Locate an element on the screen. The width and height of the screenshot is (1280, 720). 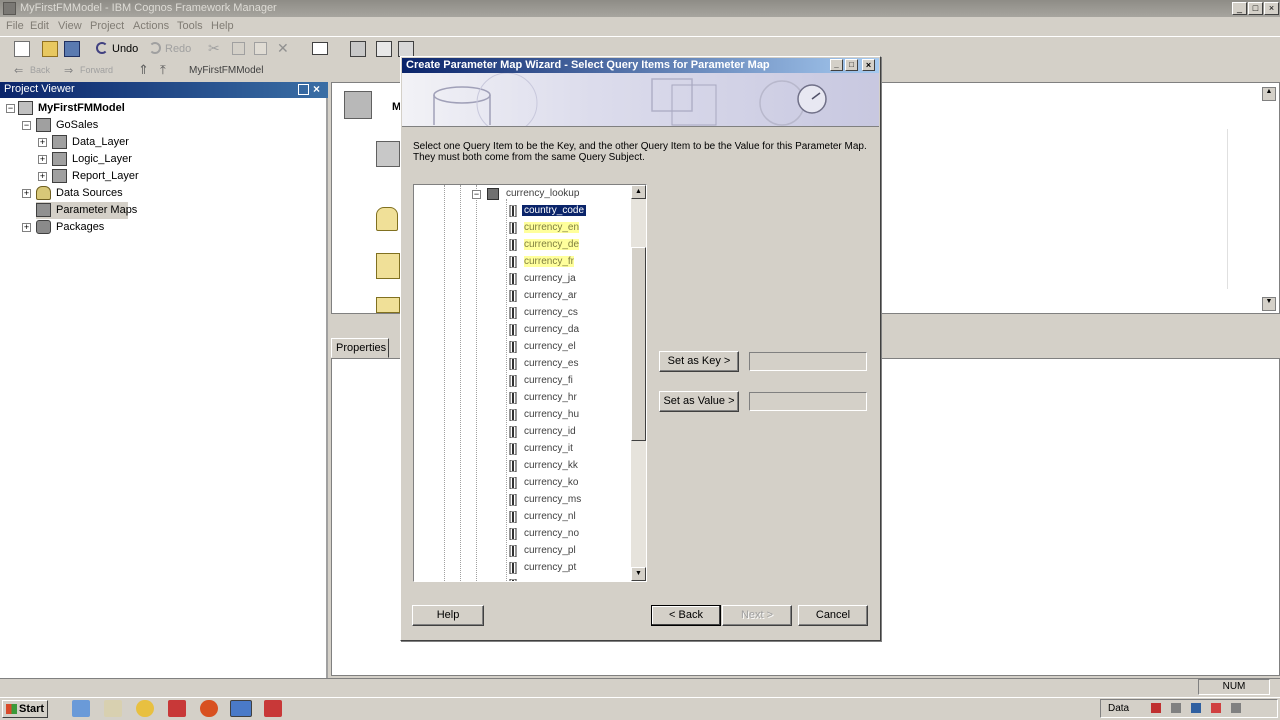
next-button: Next > is located at coordinates (757, 615).